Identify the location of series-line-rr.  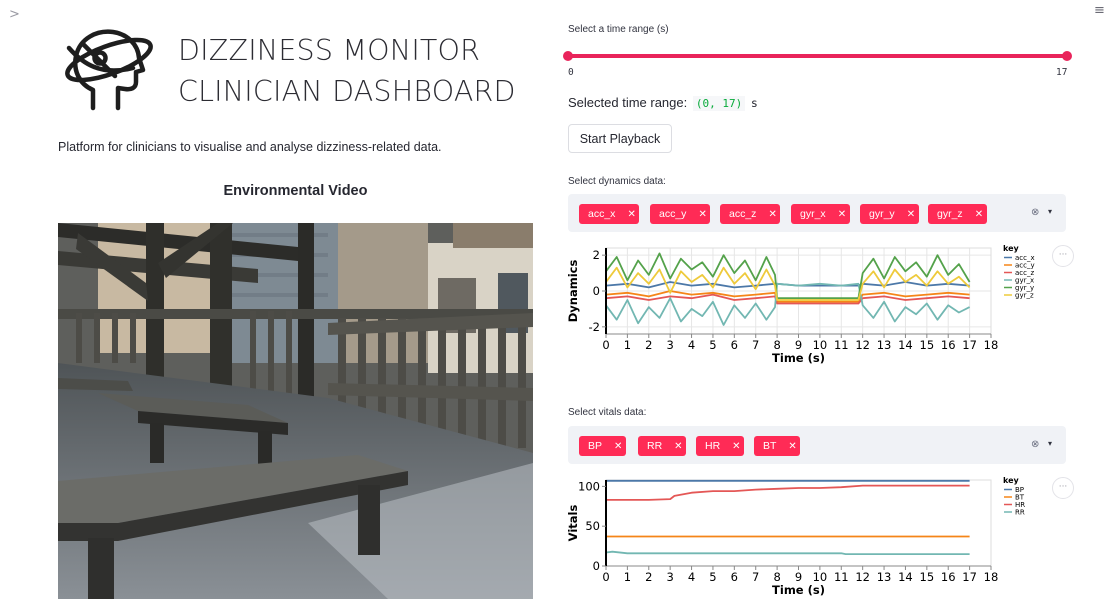
(787, 552).